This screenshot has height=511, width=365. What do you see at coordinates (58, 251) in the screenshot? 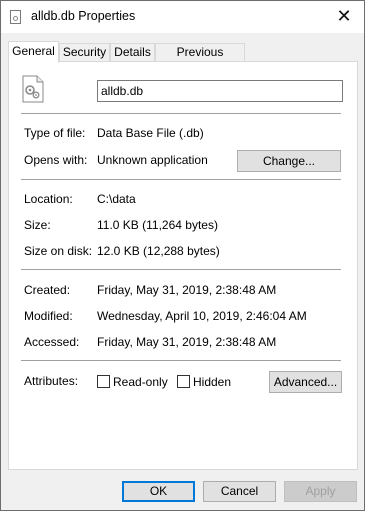
I see `size-on-disk-label: Size on disk:` at bounding box center [58, 251].